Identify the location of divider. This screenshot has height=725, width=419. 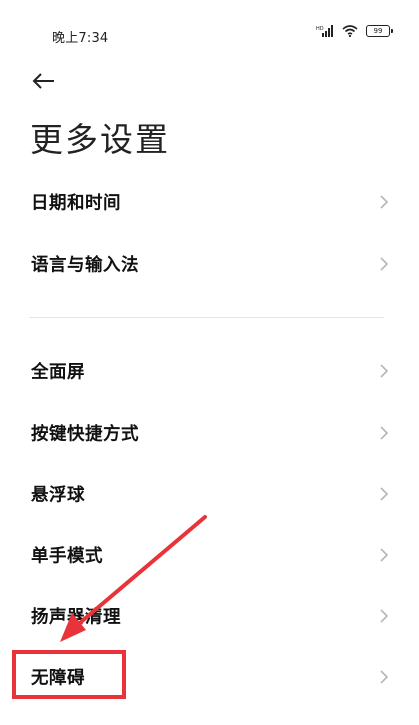
(206, 317).